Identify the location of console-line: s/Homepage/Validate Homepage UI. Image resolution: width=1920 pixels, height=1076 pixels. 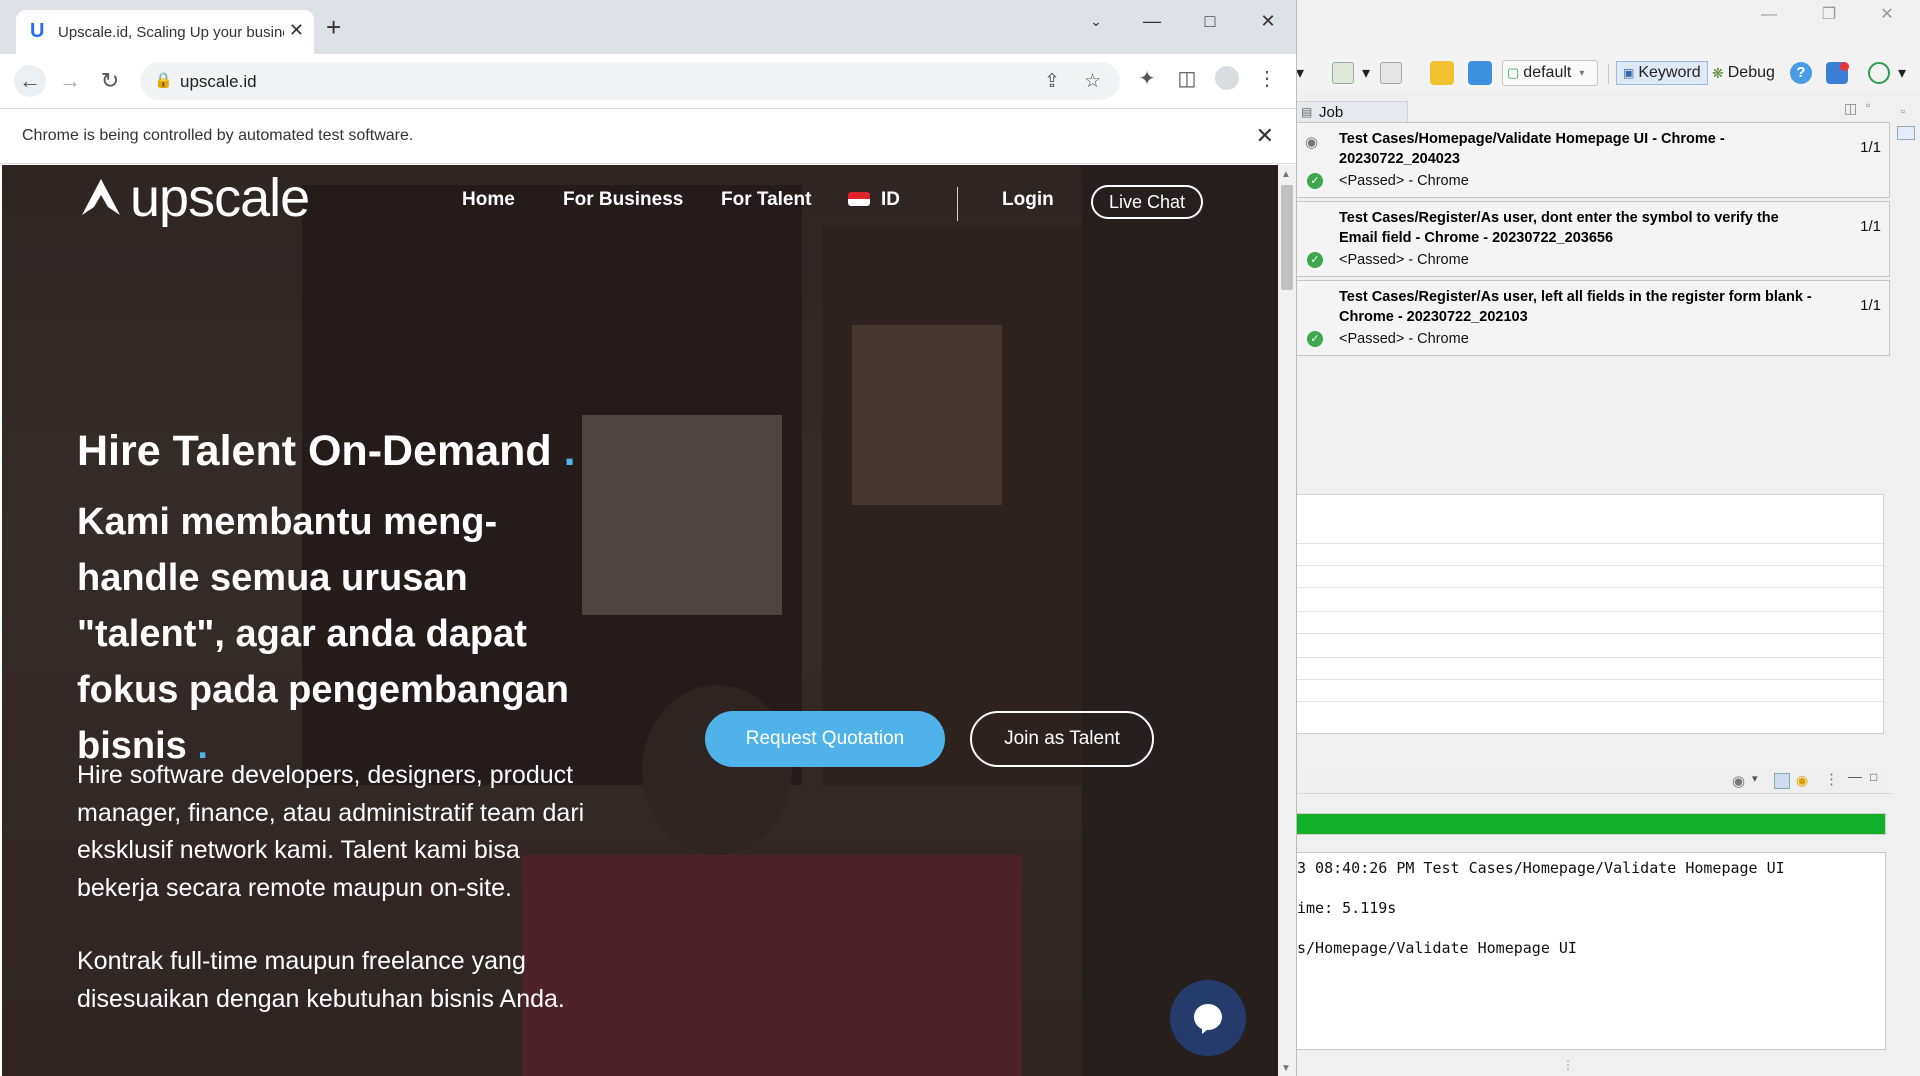
(1437, 948).